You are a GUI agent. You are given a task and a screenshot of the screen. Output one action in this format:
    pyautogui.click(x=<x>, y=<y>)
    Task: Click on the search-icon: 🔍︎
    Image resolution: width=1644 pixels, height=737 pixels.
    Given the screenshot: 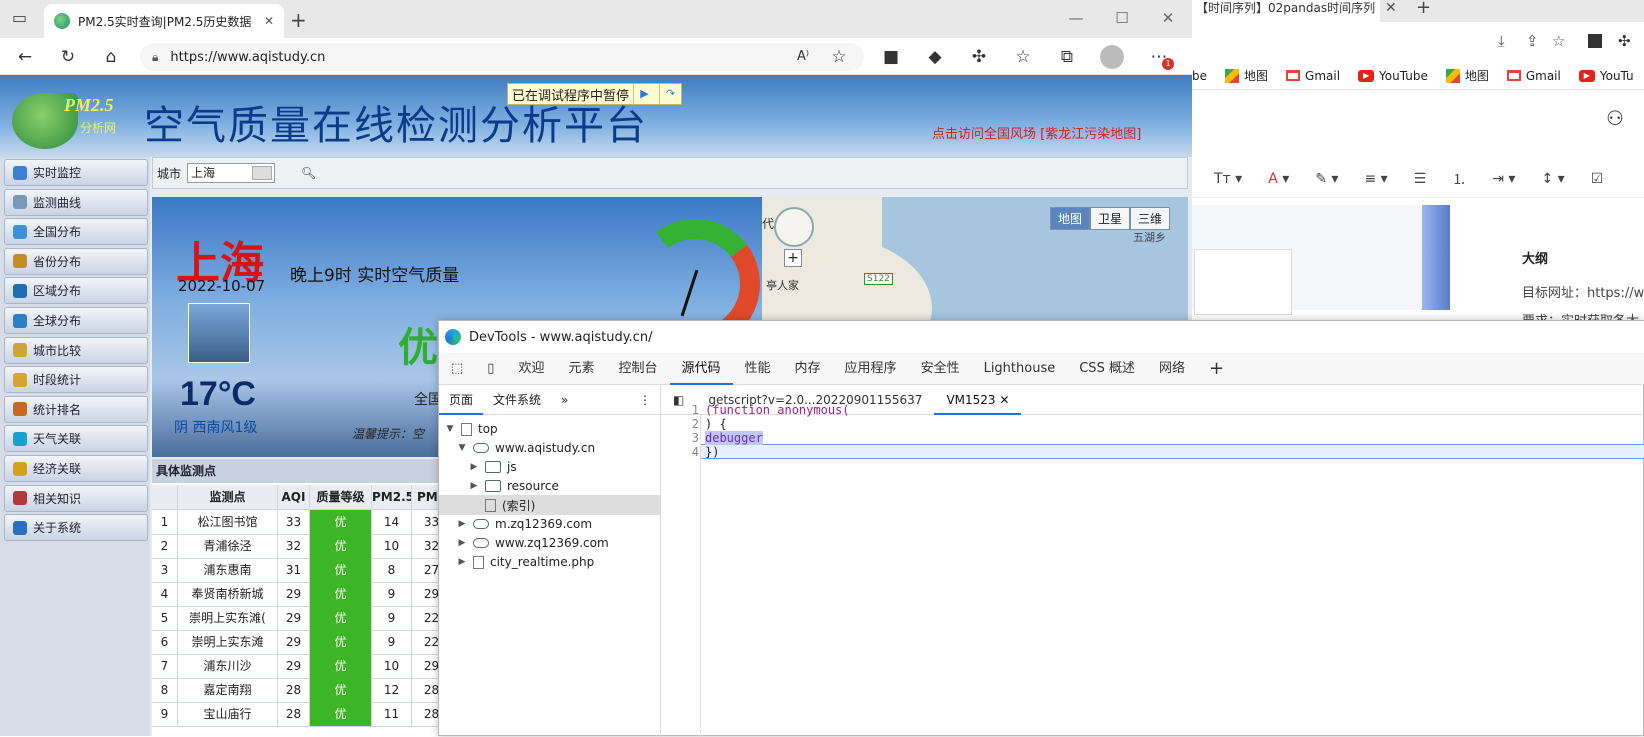 What is the action you would take?
    pyautogui.click(x=308, y=173)
    